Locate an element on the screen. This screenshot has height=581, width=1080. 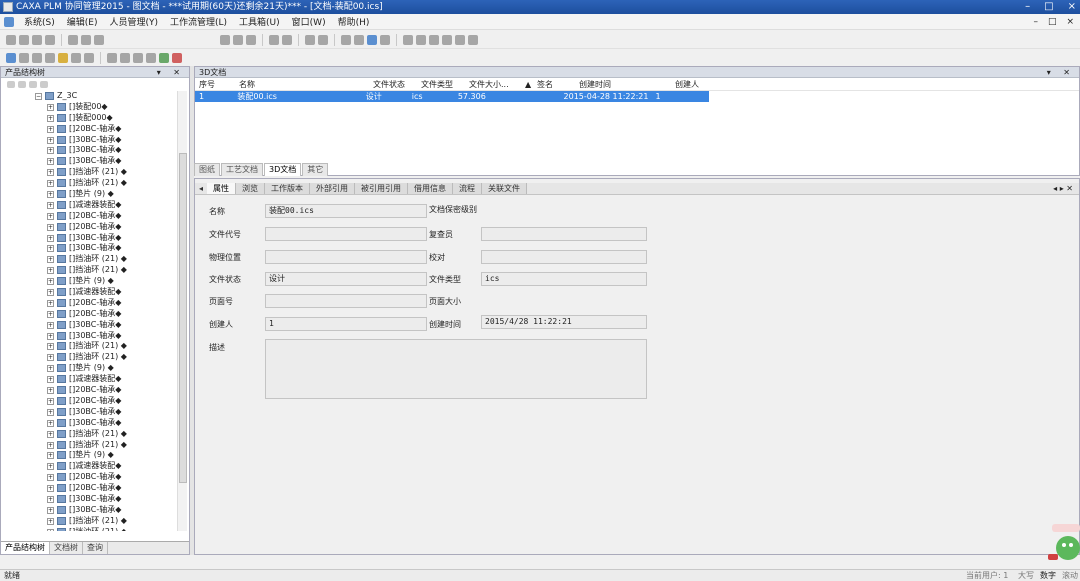
code-field is located at coordinates (346, 234).